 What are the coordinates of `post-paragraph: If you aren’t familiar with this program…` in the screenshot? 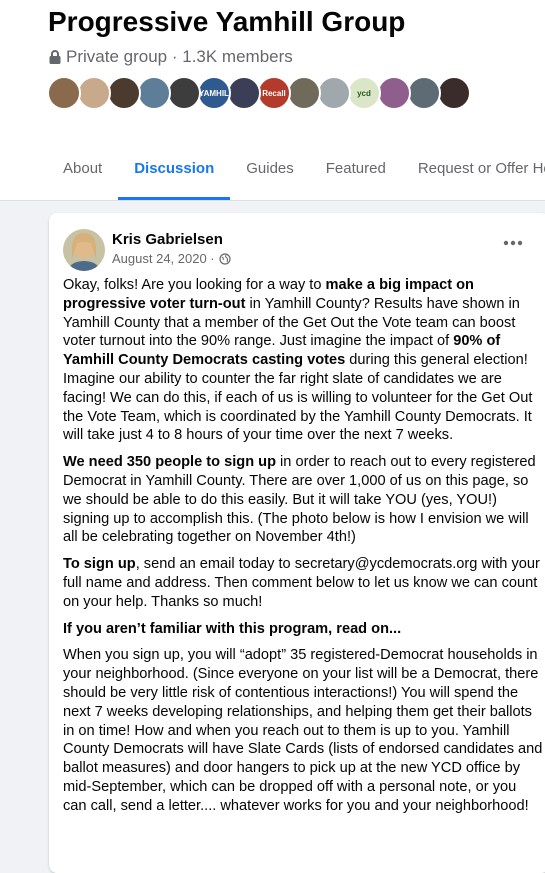 It's located at (303, 629).